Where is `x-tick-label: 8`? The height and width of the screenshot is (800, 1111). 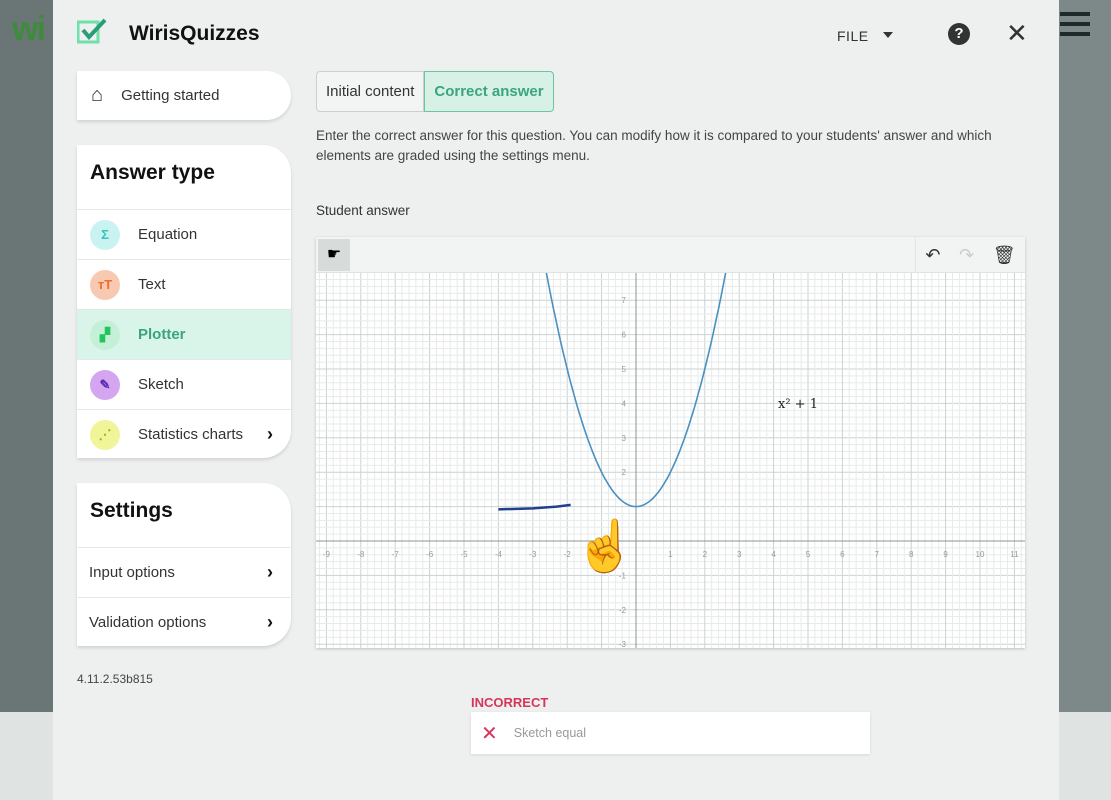
x-tick-label: 8 is located at coordinates (911, 554).